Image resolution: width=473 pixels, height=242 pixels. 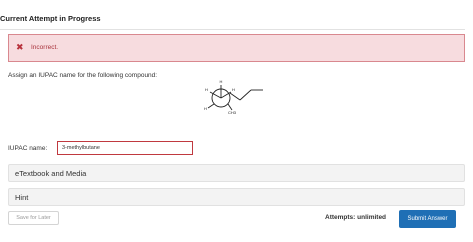 I want to click on iupac-label: IUPAC name:, so click(x=28, y=148).